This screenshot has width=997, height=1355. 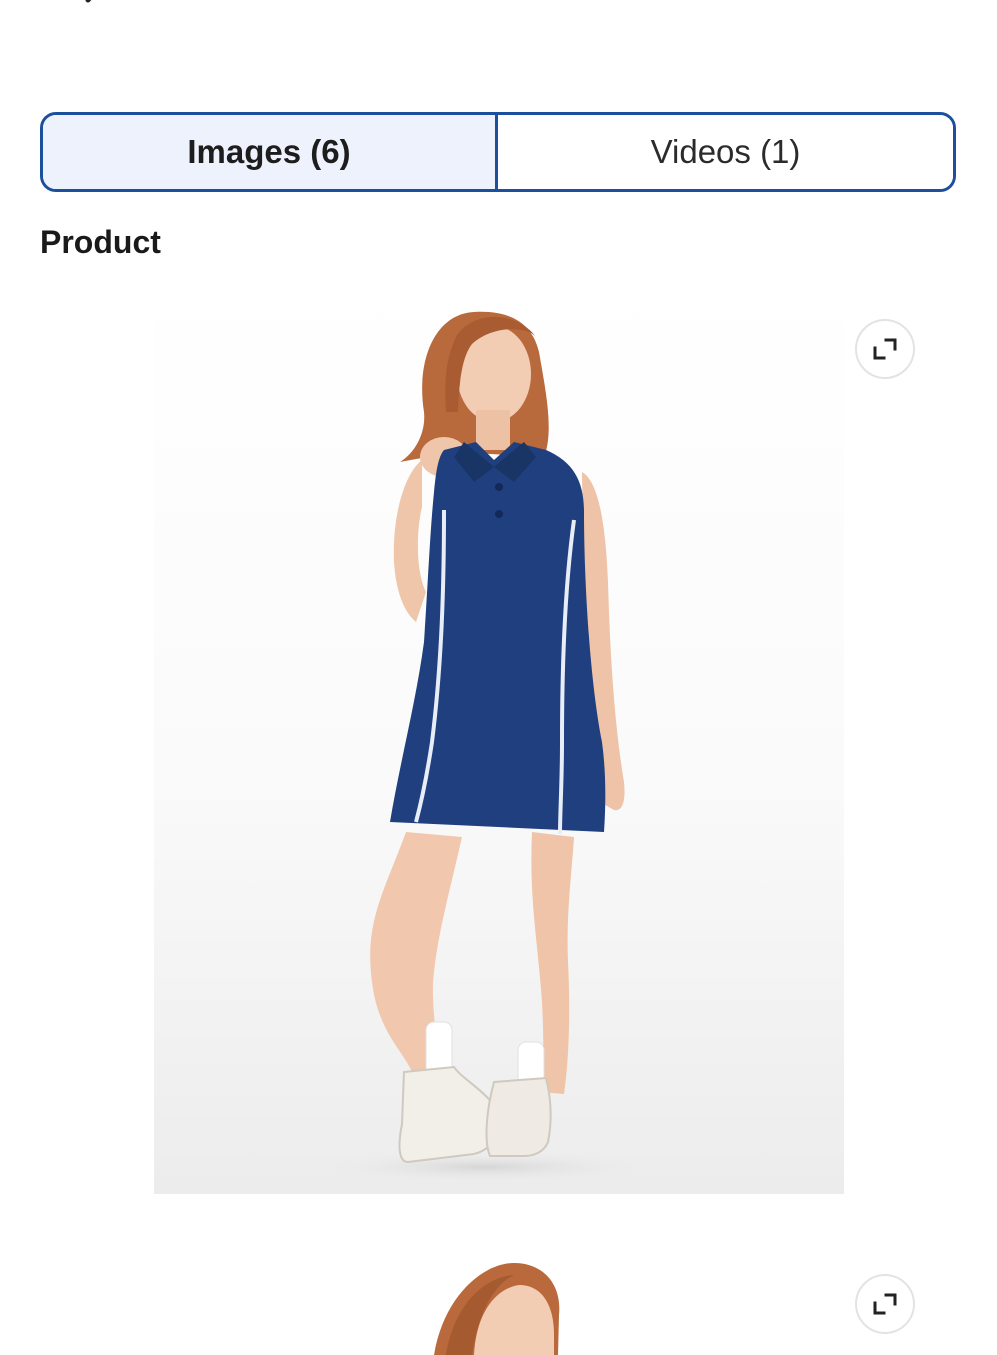 I want to click on tab-videos-label: Videos (1), so click(x=725, y=151).